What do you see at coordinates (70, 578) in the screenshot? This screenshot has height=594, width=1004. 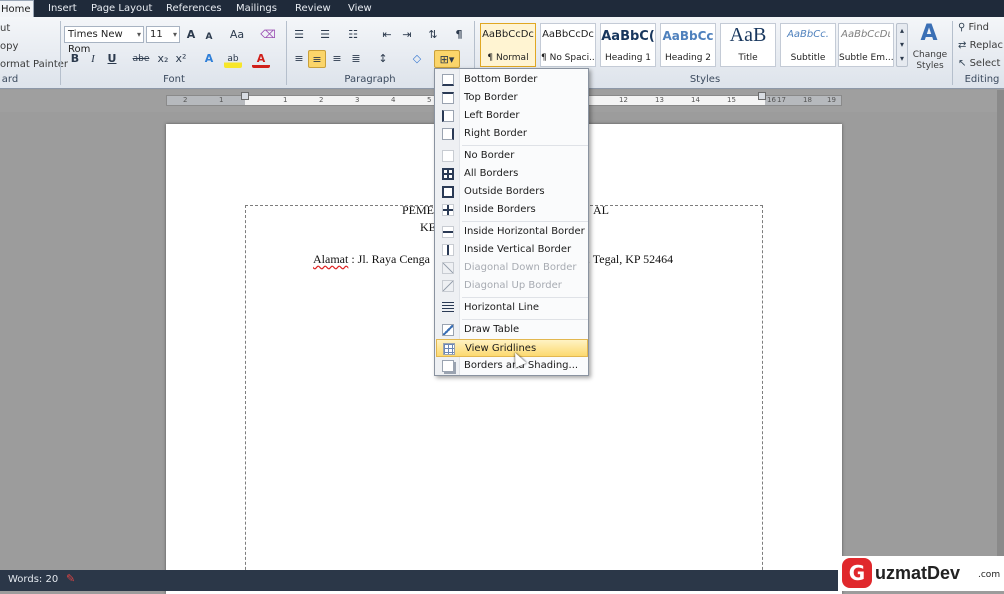 I see `proofing-icon: ✎` at bounding box center [70, 578].